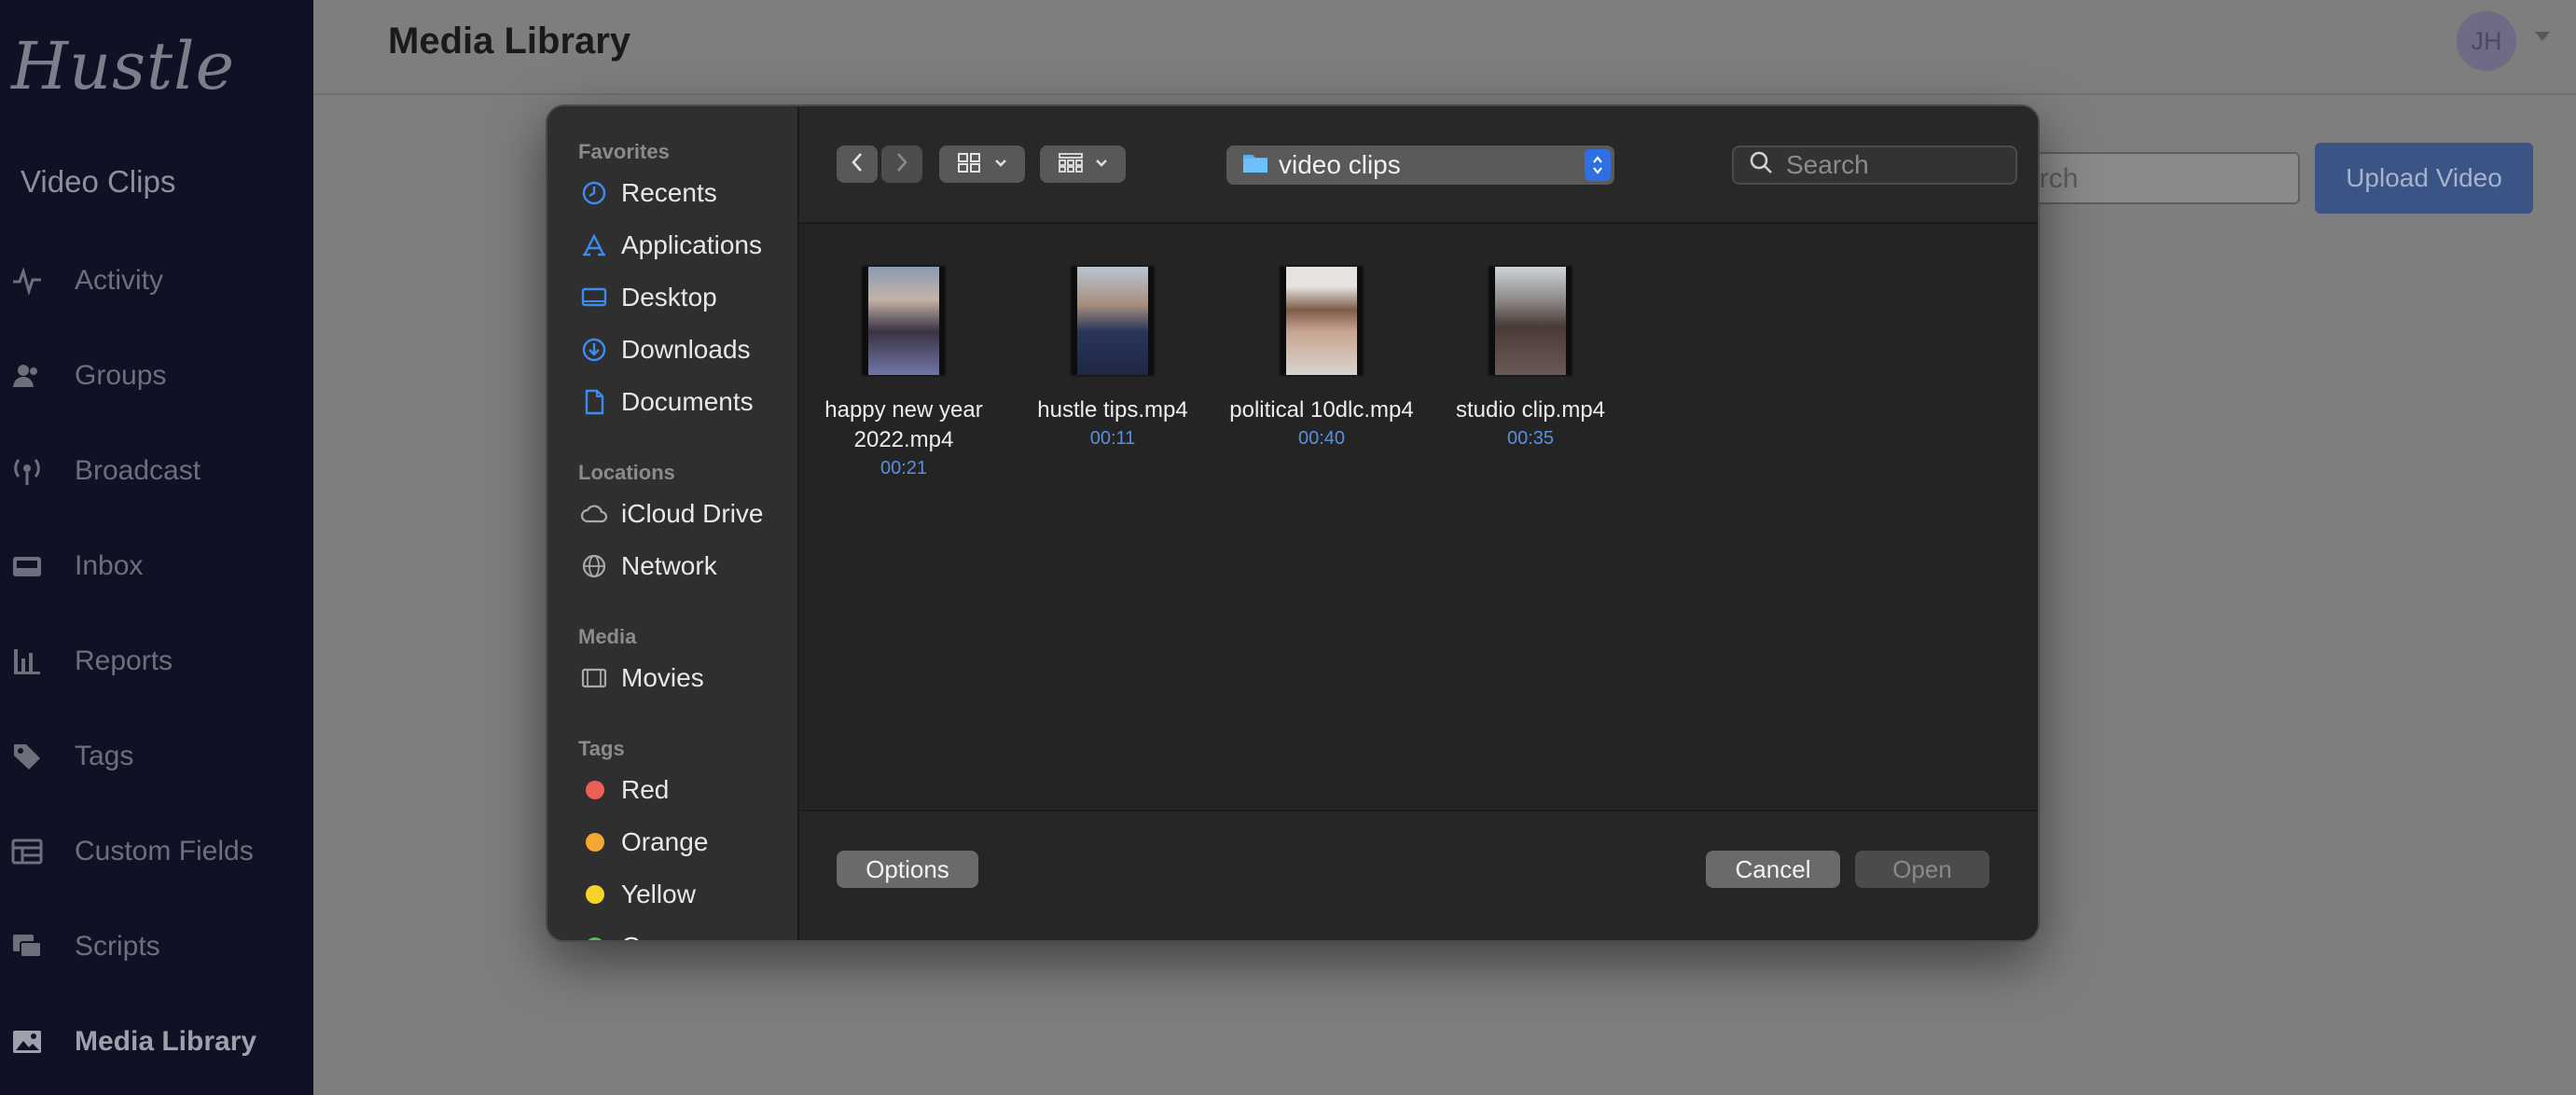 This screenshot has height=1095, width=2576. I want to click on chevron-right-icon, so click(901, 164).